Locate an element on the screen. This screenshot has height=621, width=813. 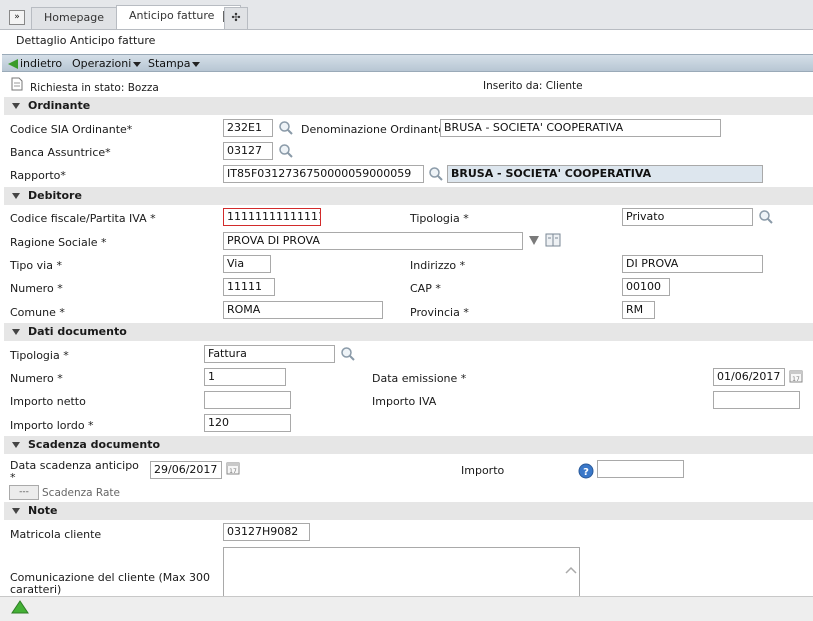
operazioni-menu: Operazioni is located at coordinates (107, 63).